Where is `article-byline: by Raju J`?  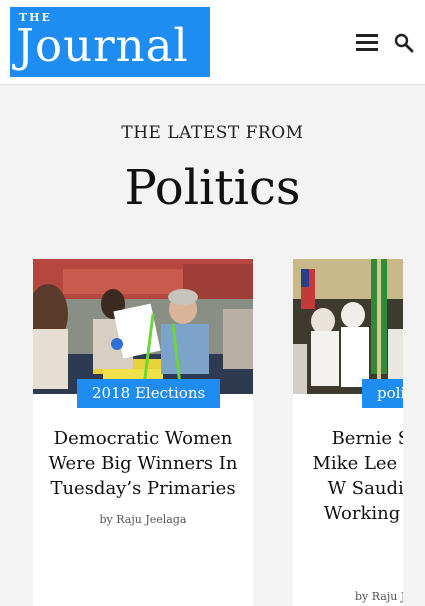
article-byline: by Raju J is located at coordinates (379, 596).